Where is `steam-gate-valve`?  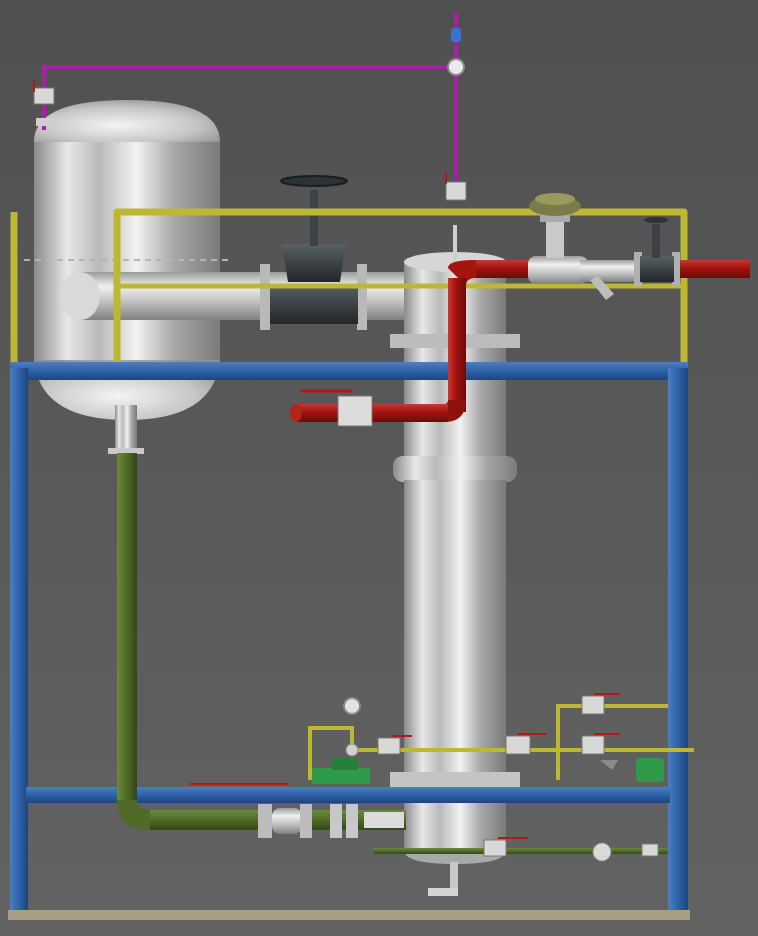 steam-gate-valve is located at coordinates (657, 251).